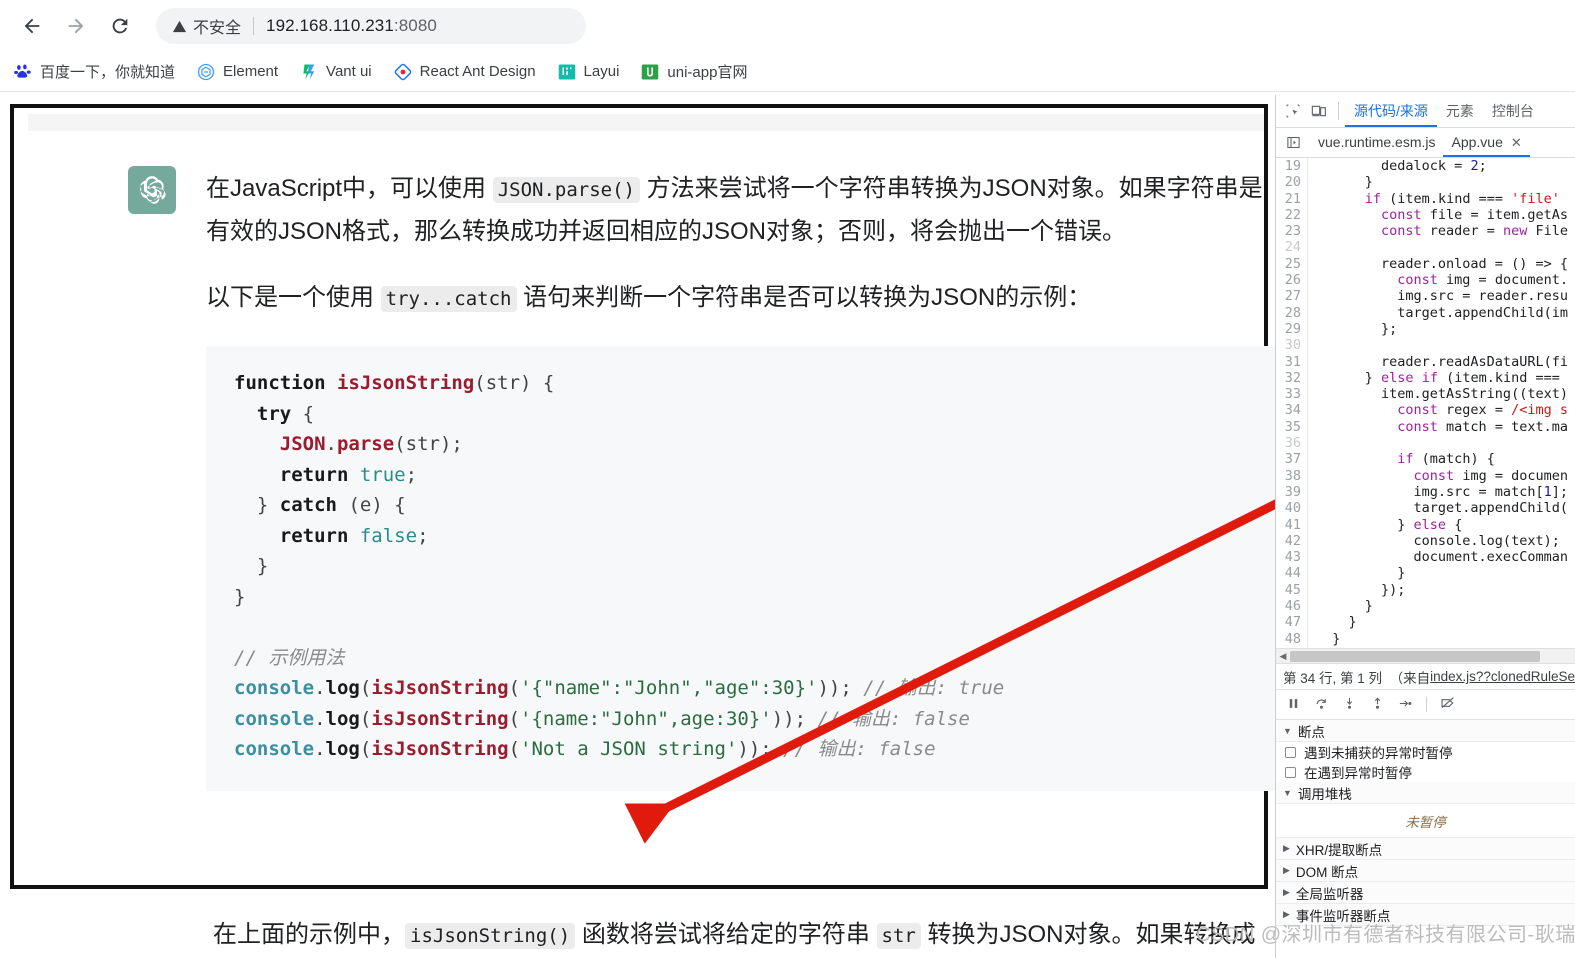 The image size is (1575, 958). I want to click on line-number: 36, so click(1292, 443).